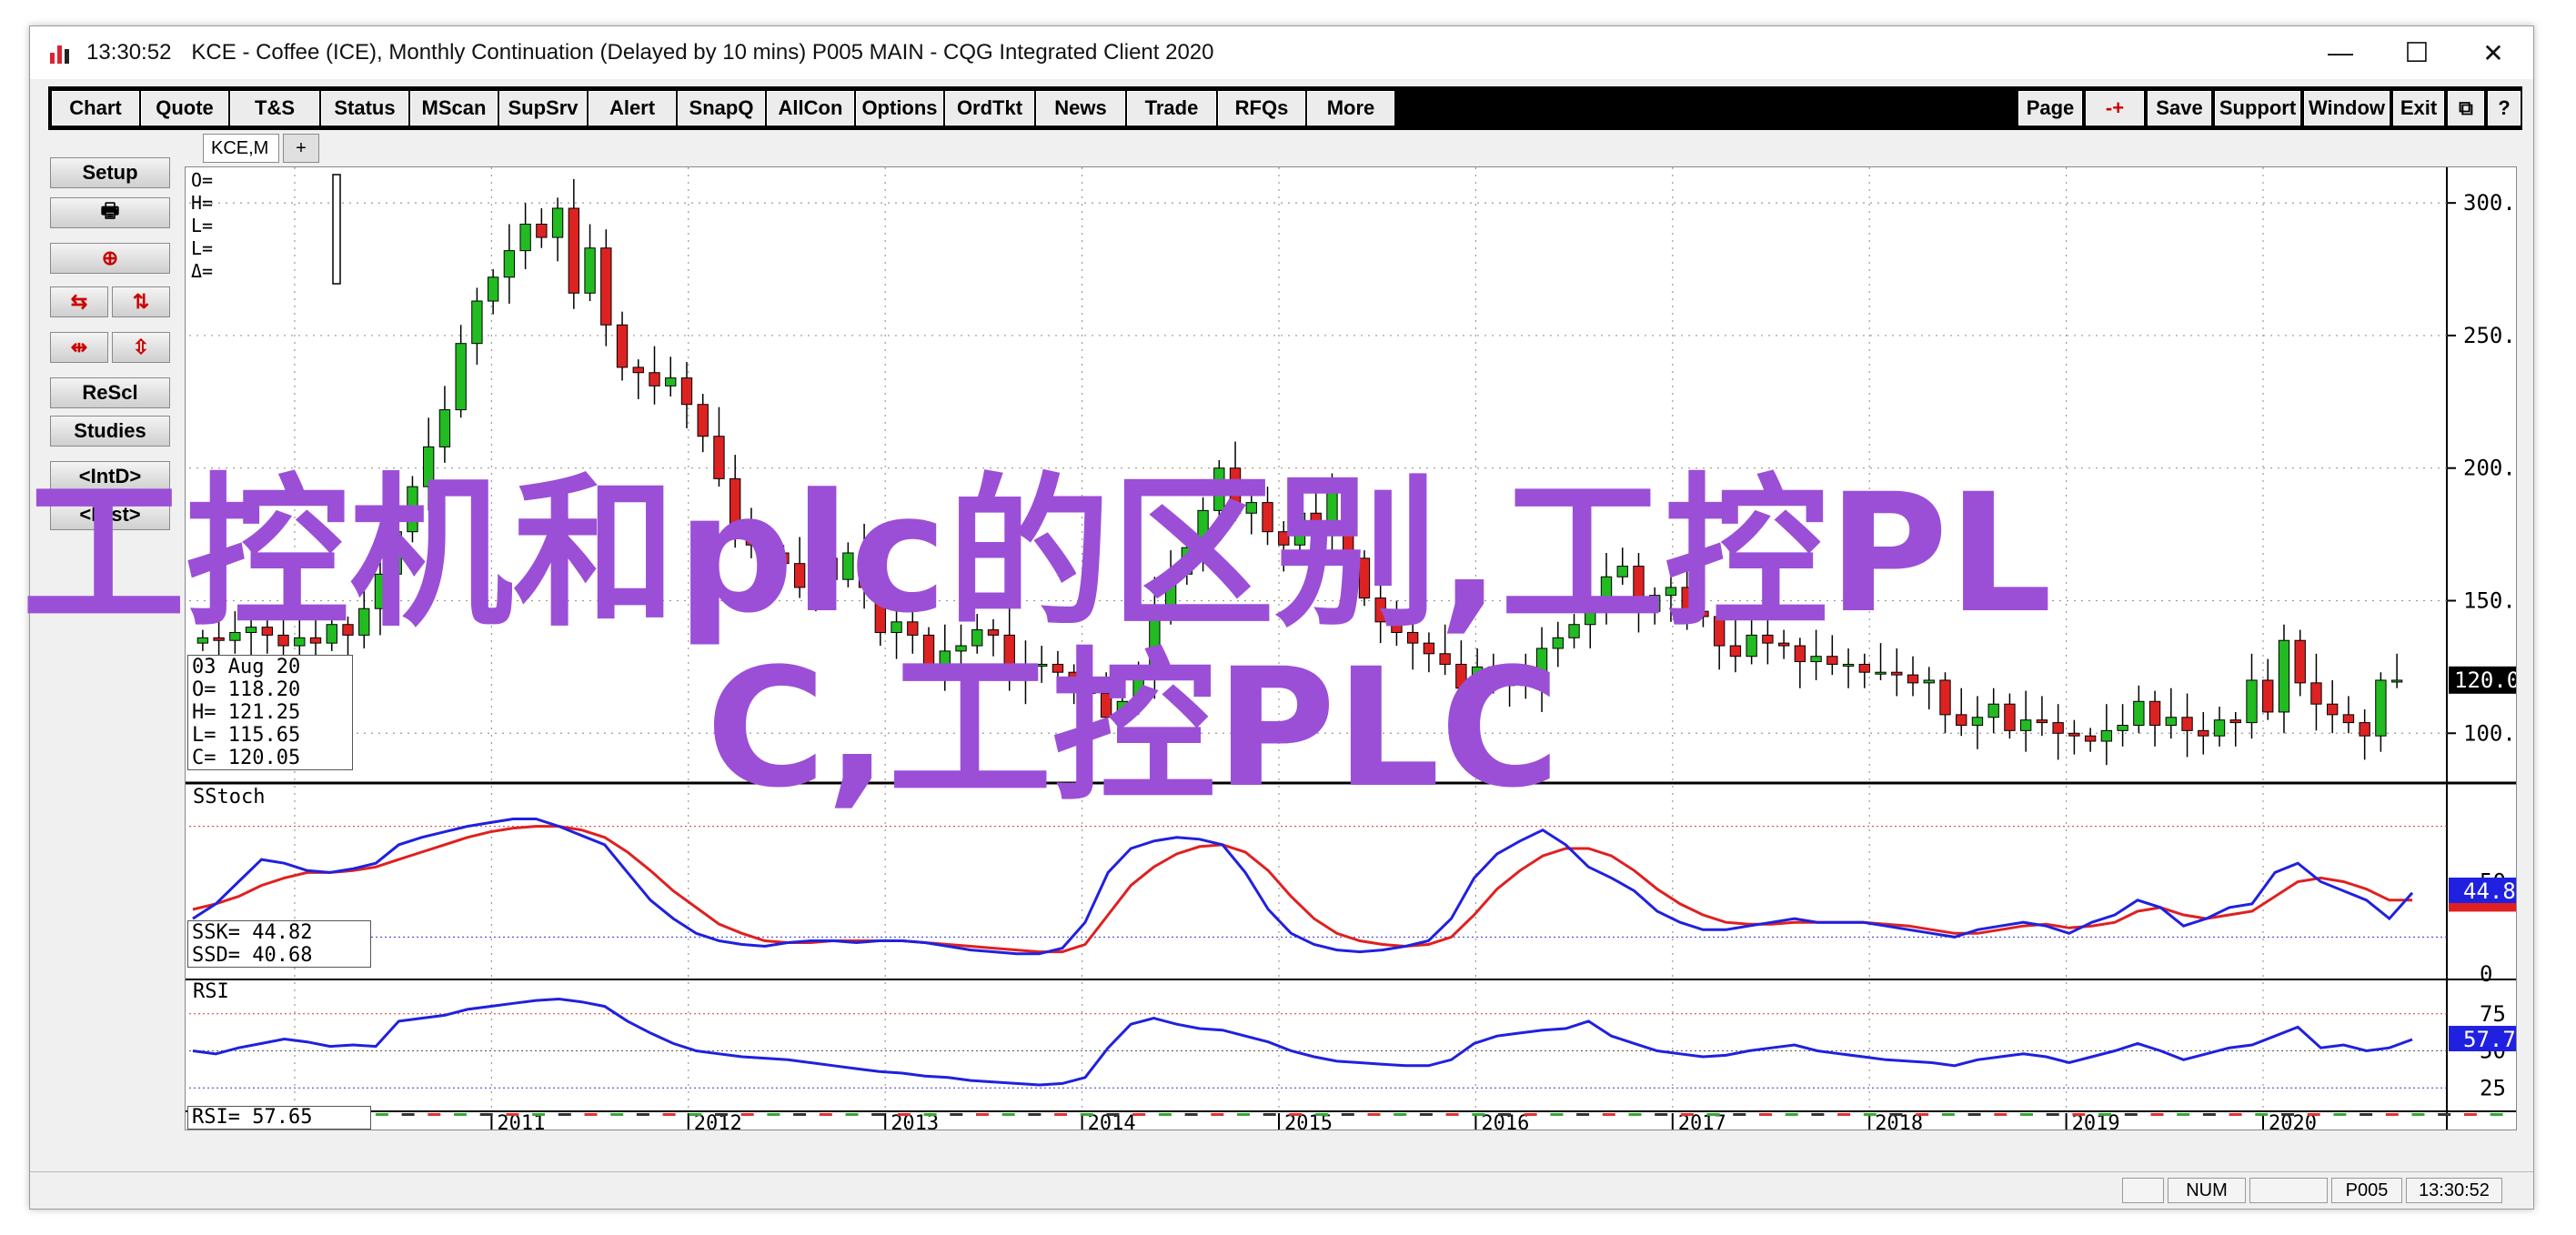 The width and height of the screenshot is (2576, 1235). I want to click on print-button: 🖶, so click(110, 212).